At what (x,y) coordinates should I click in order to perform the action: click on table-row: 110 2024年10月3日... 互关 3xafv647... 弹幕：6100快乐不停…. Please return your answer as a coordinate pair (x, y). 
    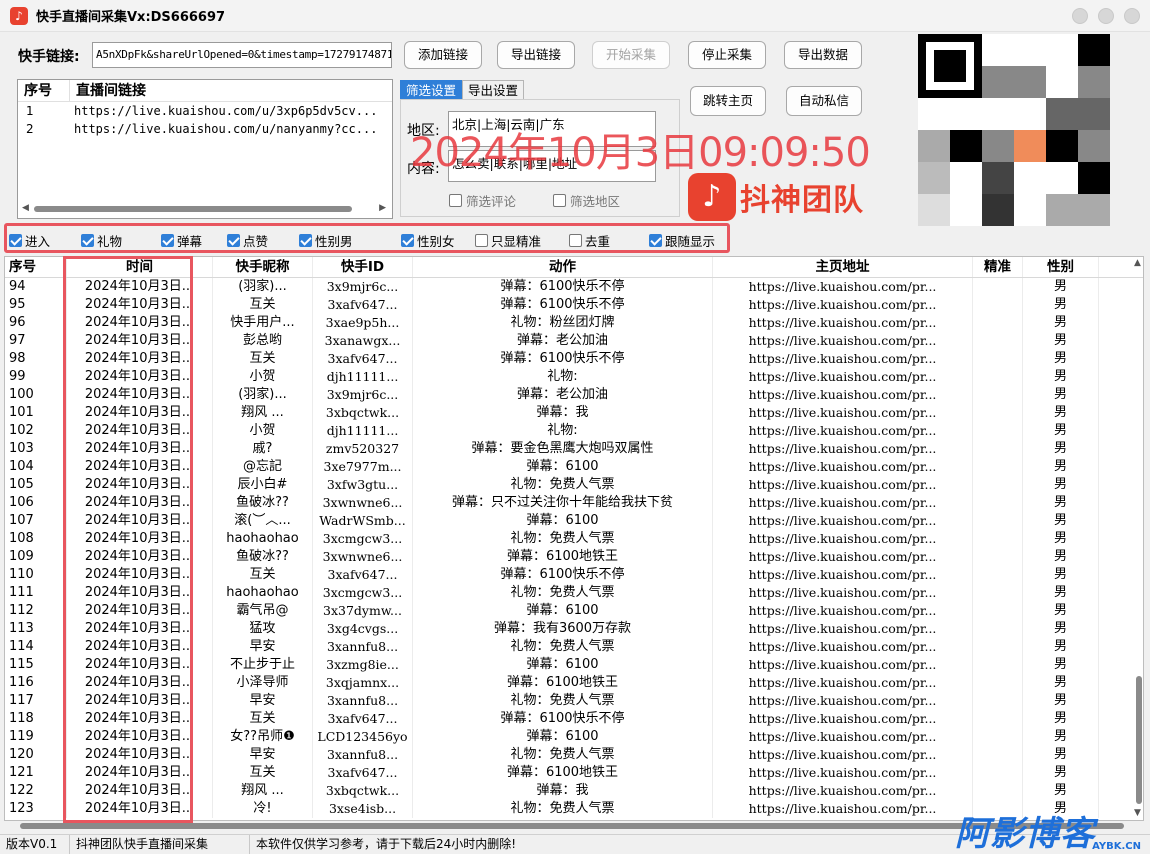
    Looking at the image, I should click on (574, 575).